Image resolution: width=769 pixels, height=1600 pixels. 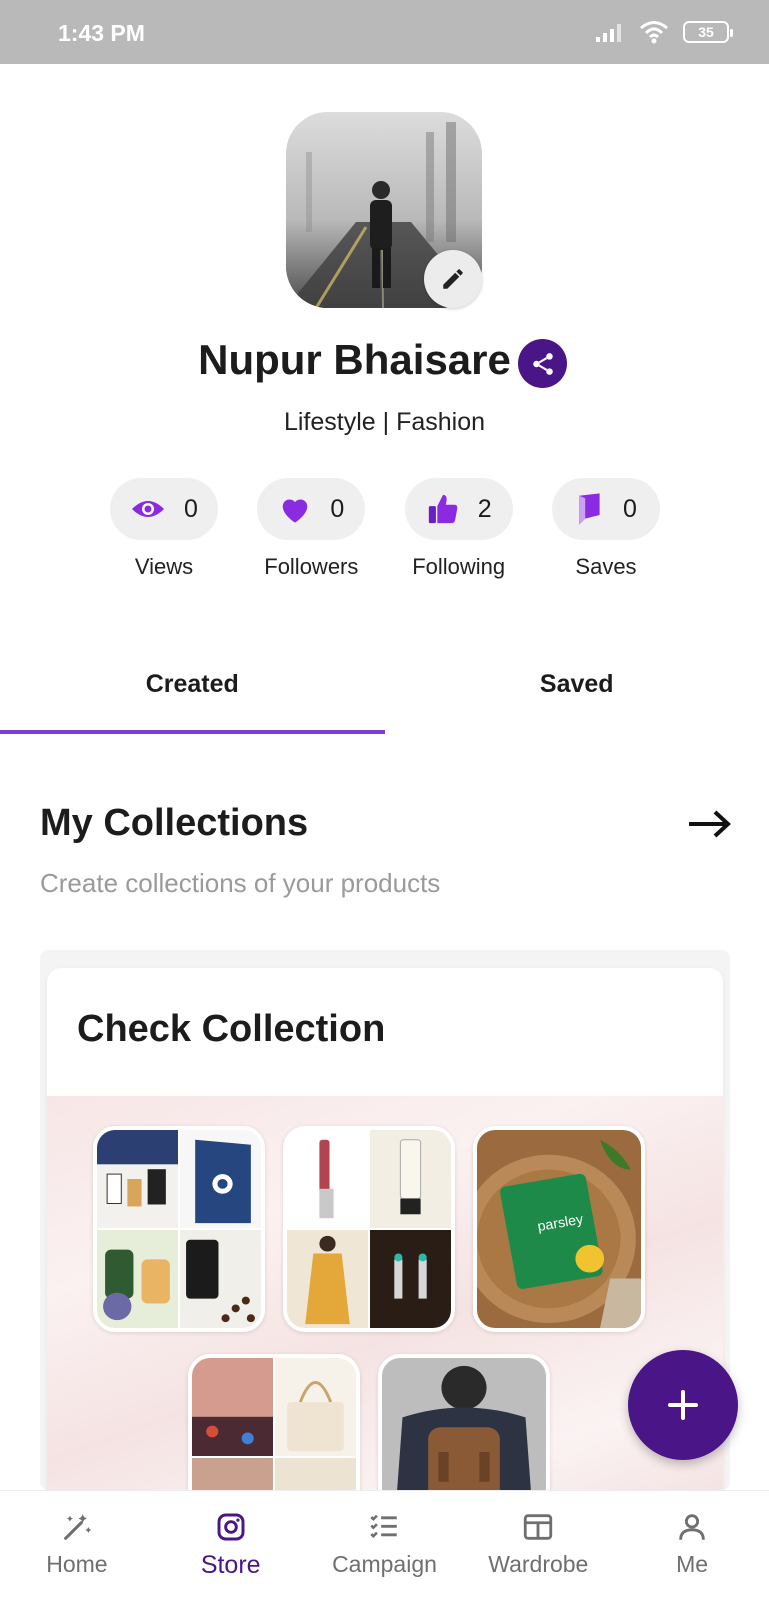 I want to click on share-profile-button, so click(x=542, y=363).